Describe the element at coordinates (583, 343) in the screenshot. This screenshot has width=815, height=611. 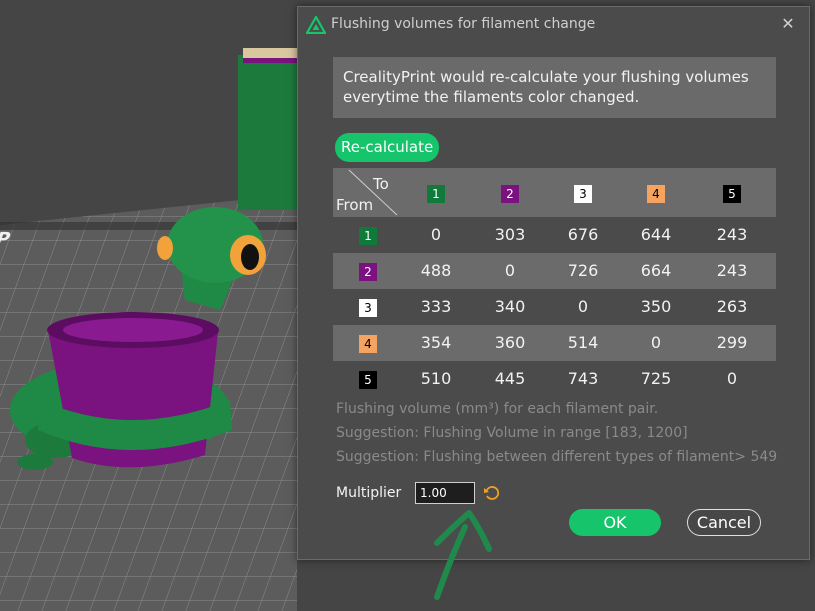
I see `matrix-cell: 514` at that location.